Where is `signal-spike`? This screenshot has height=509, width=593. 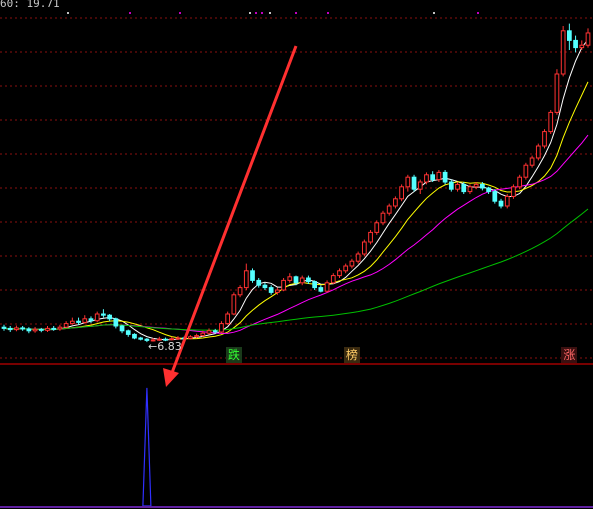 signal-spike is located at coordinates (147, 447).